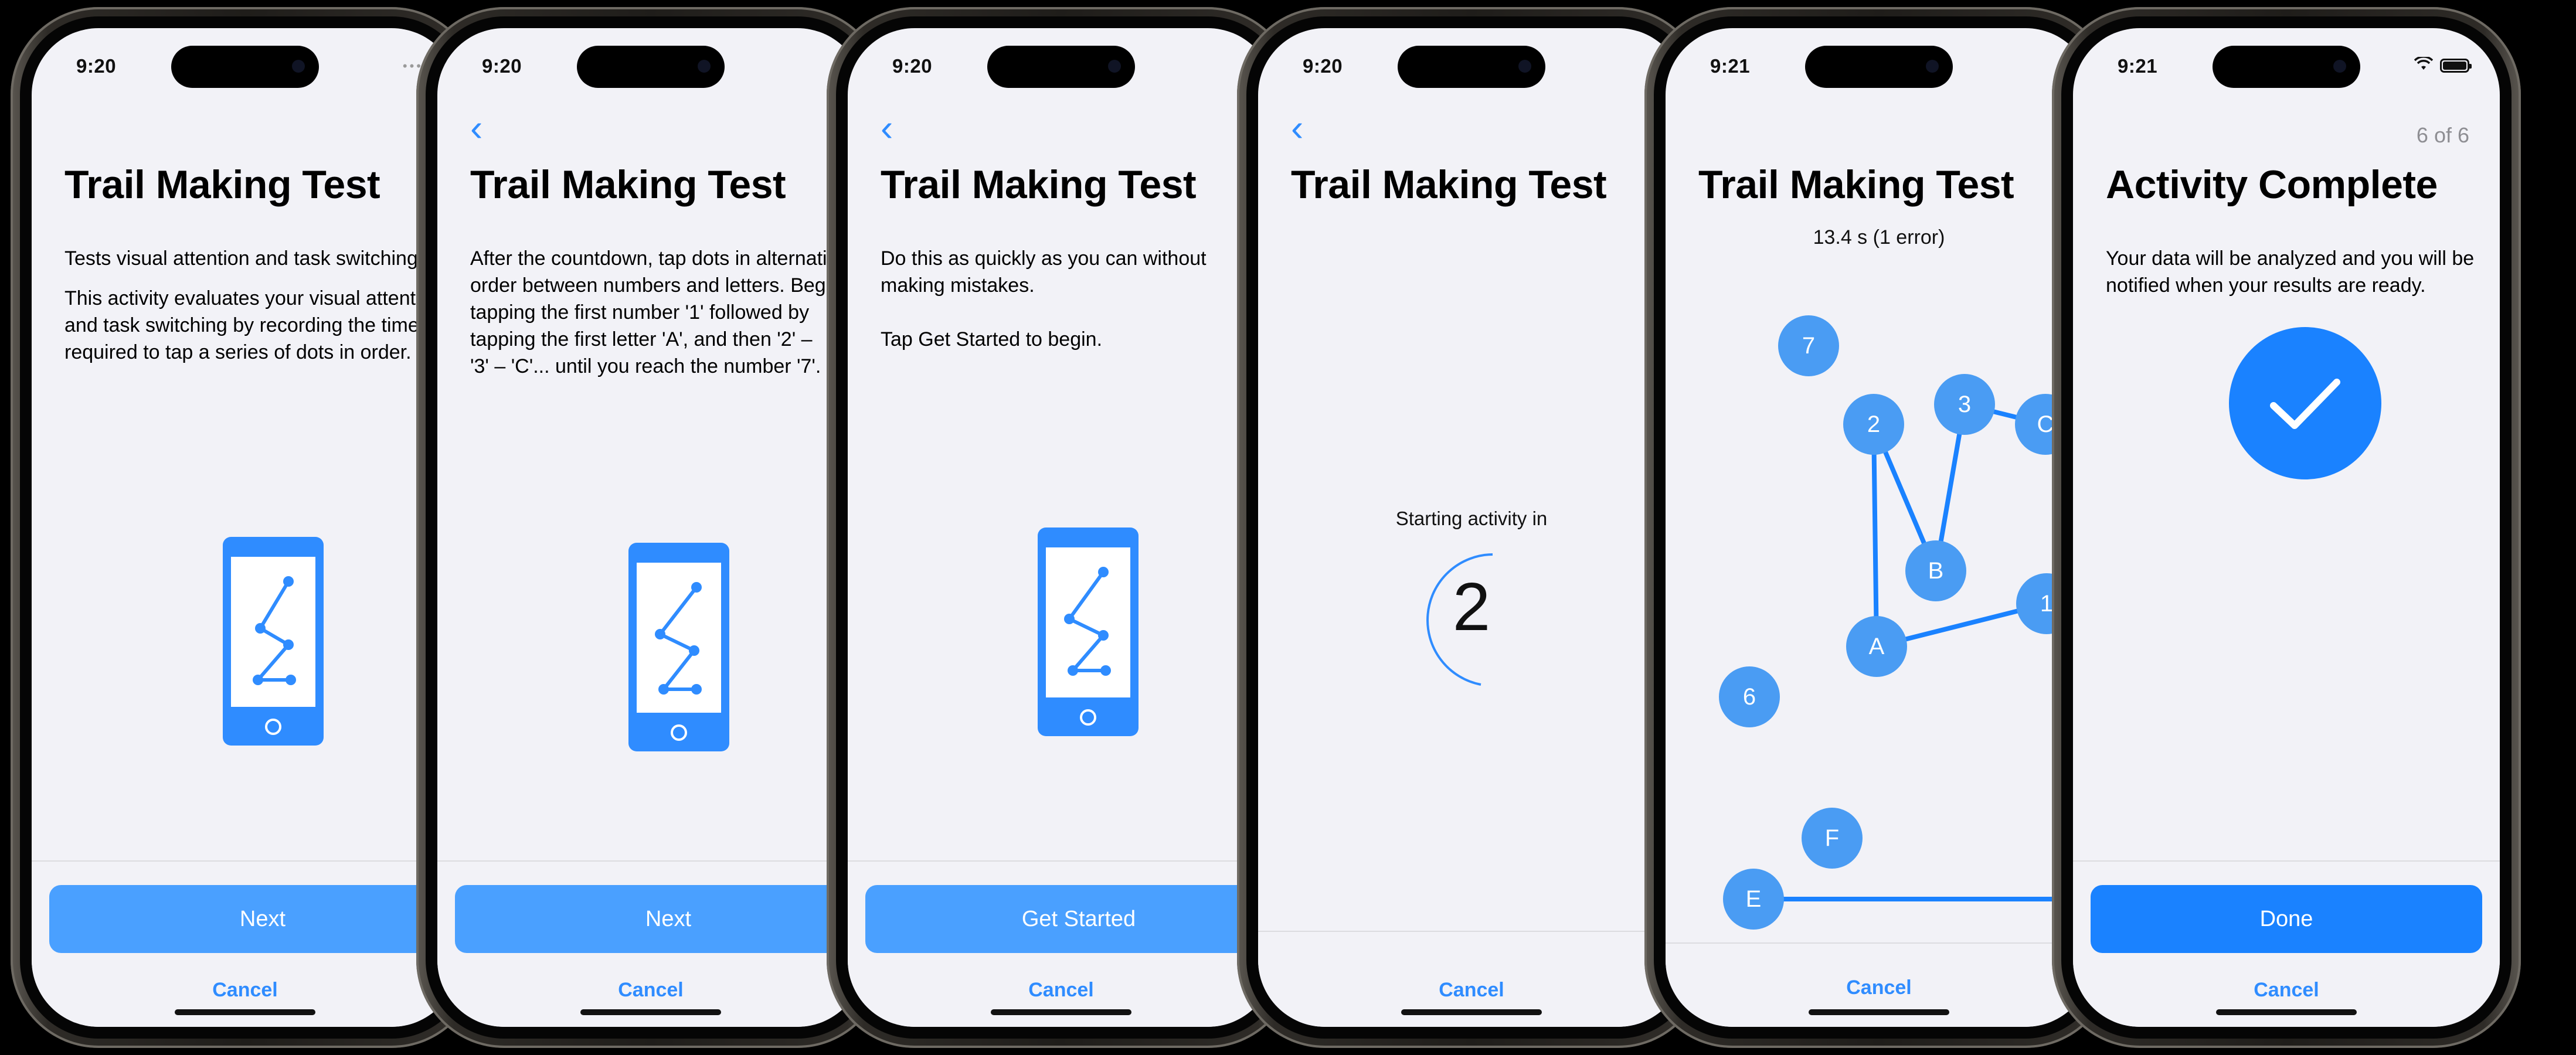 The width and height of the screenshot is (2576, 1055). I want to click on dot-3: 3, so click(1965, 405).